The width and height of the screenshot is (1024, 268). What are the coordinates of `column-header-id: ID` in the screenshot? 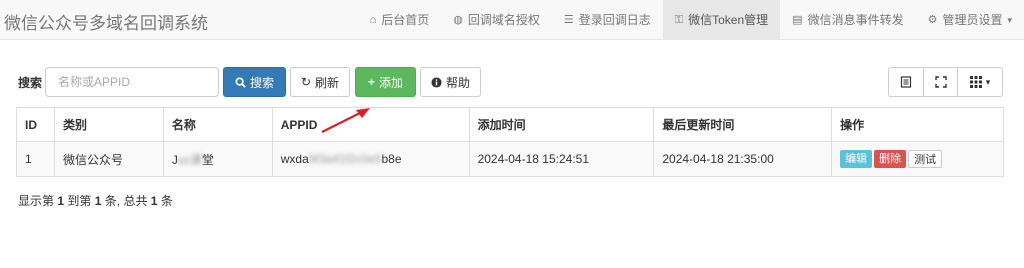 It's located at (35, 124).